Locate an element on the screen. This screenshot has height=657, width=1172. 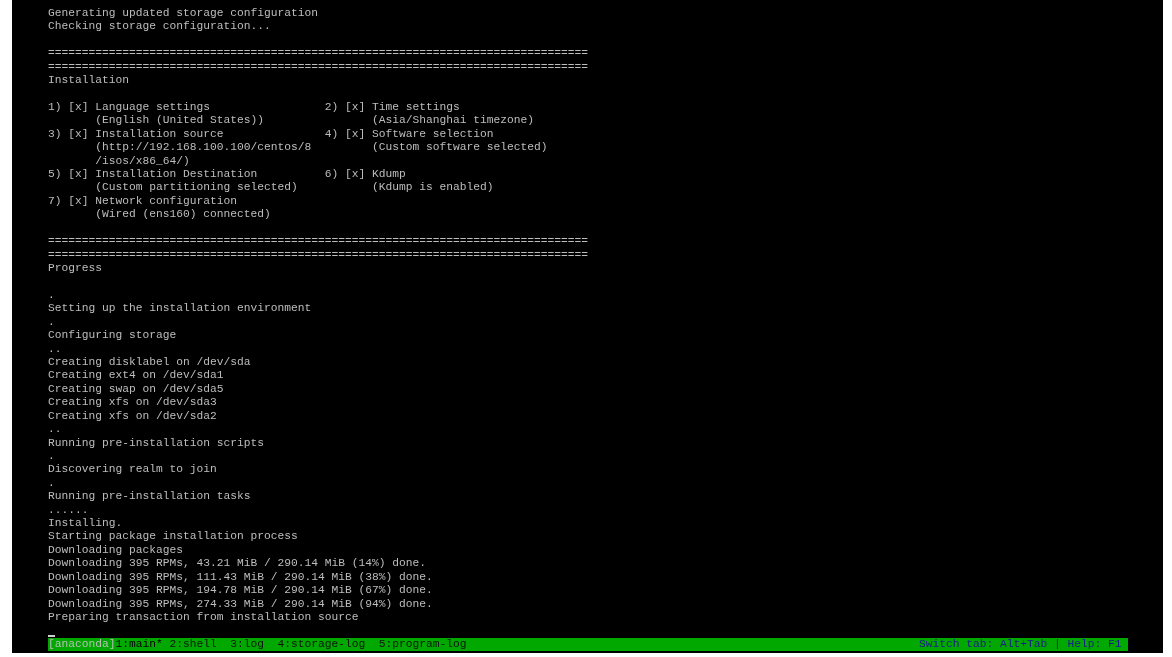
log-line: Running pre-installation scripts is located at coordinates (156, 443).